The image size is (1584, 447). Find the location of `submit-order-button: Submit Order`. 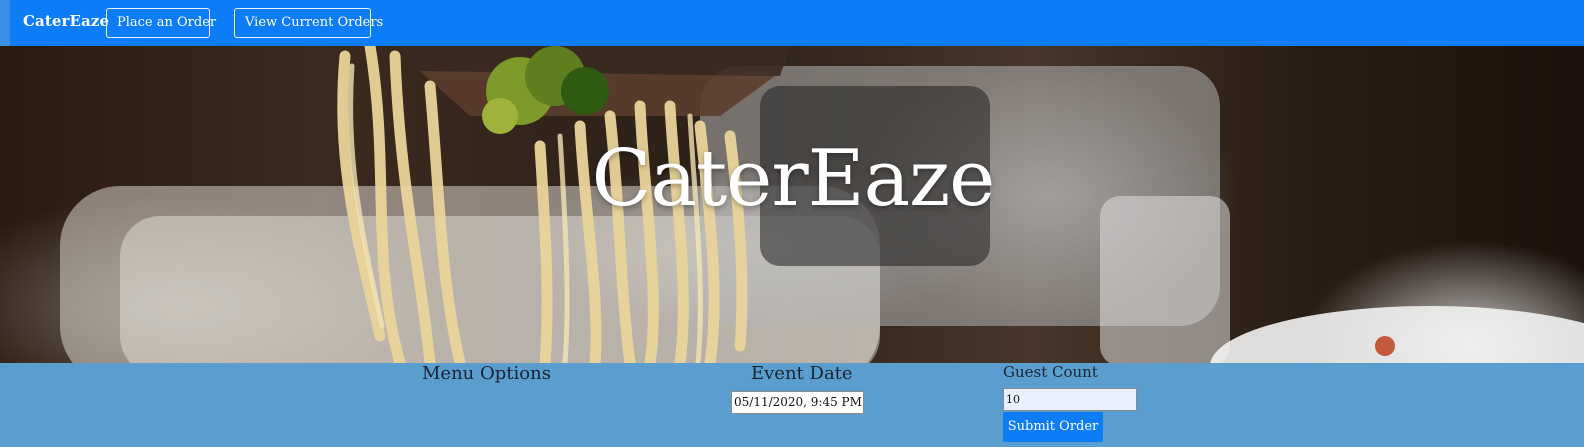

submit-order-button: Submit Order is located at coordinates (1053, 427).